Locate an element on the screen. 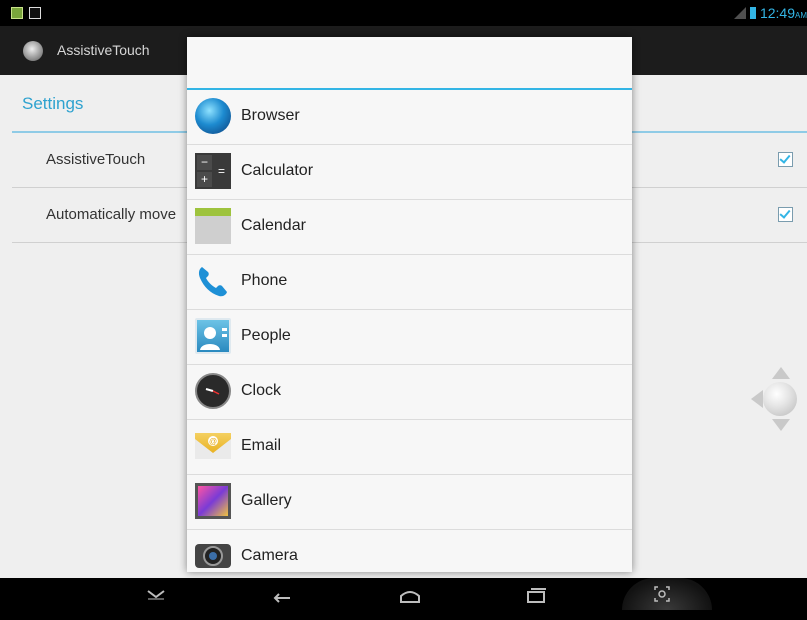 The image size is (807, 620). notification-icon is located at coordinates (17, 13).